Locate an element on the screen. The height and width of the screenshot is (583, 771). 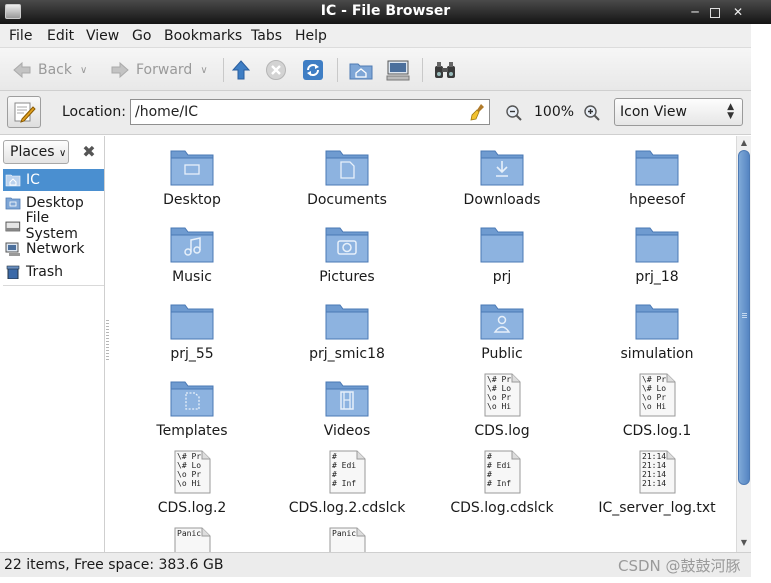
sidebar-item-network: Network is located at coordinates (53, 249).